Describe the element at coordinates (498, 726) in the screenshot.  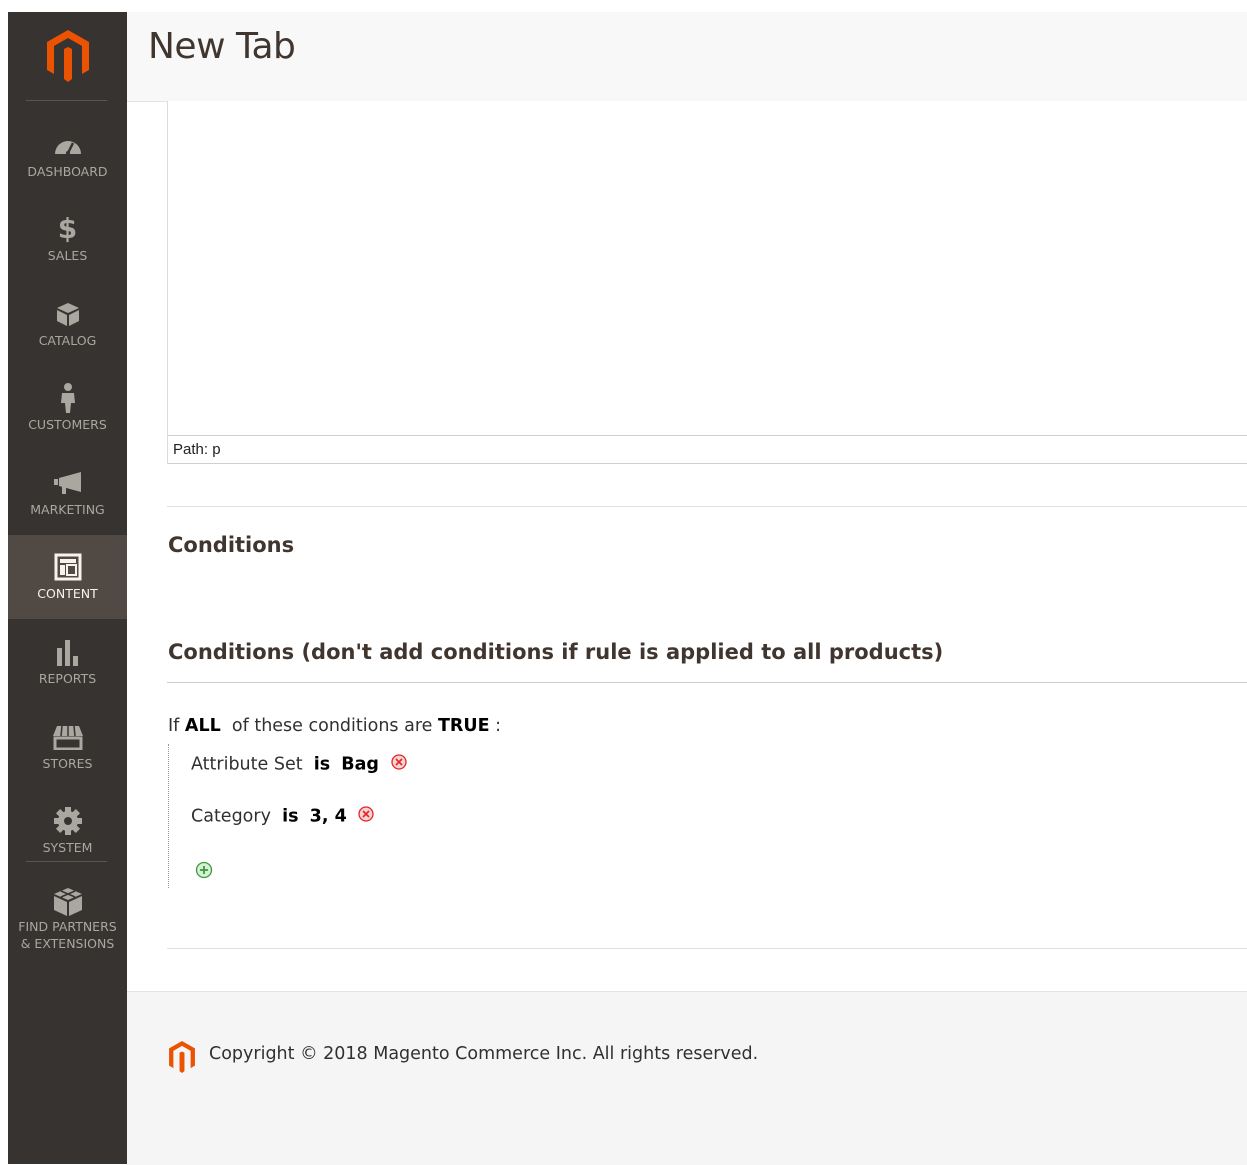
I see `colon: :` at that location.